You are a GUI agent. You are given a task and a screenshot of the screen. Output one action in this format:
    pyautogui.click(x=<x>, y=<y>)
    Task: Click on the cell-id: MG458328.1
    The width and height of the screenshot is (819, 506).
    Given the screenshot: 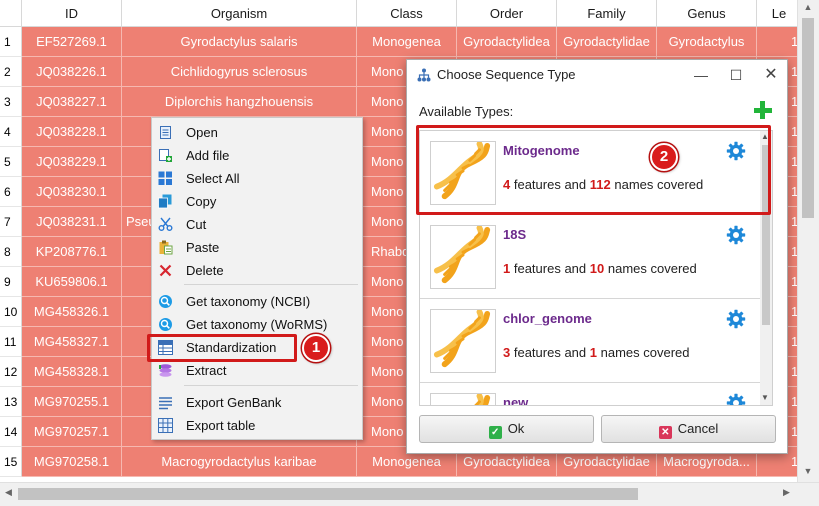 What is the action you would take?
    pyautogui.click(x=72, y=372)
    